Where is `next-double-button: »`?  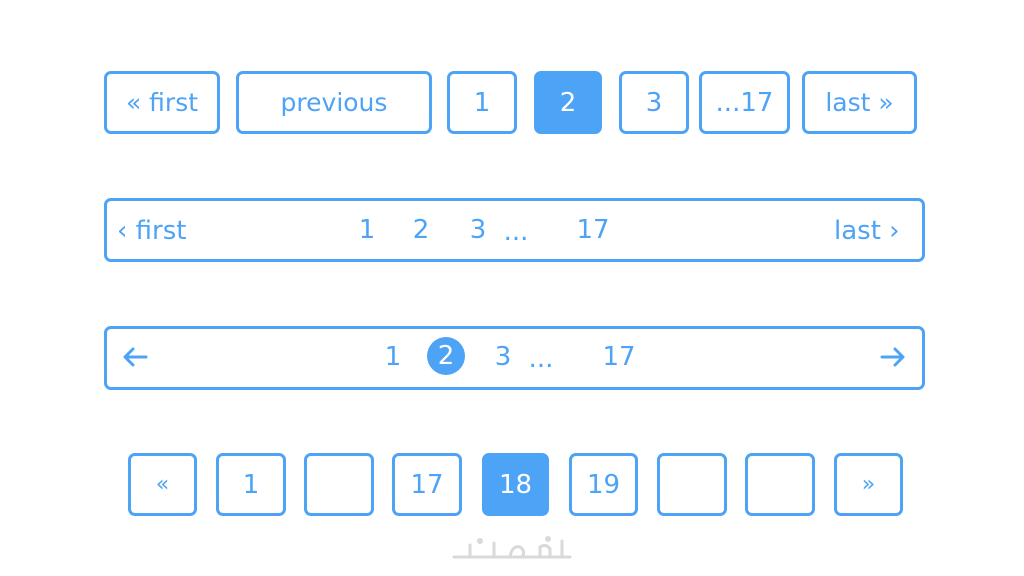 next-double-button: » is located at coordinates (868, 484).